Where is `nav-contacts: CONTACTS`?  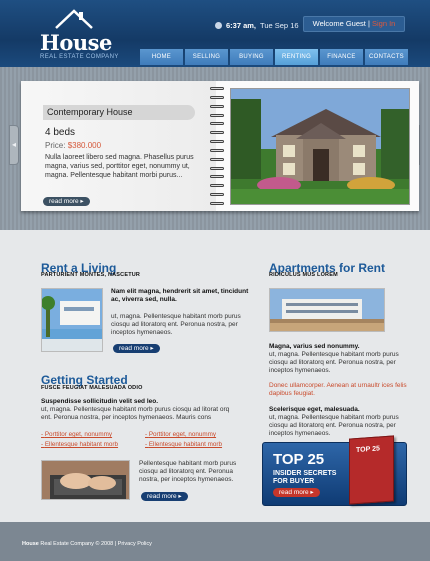 nav-contacts: CONTACTS is located at coordinates (386, 57).